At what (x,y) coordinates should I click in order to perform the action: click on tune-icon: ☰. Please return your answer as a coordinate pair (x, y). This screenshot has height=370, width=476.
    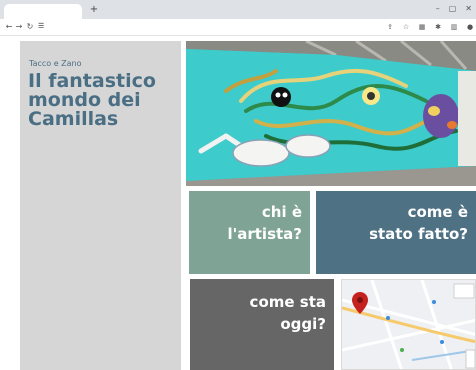
    Looking at the image, I should click on (41, 26).